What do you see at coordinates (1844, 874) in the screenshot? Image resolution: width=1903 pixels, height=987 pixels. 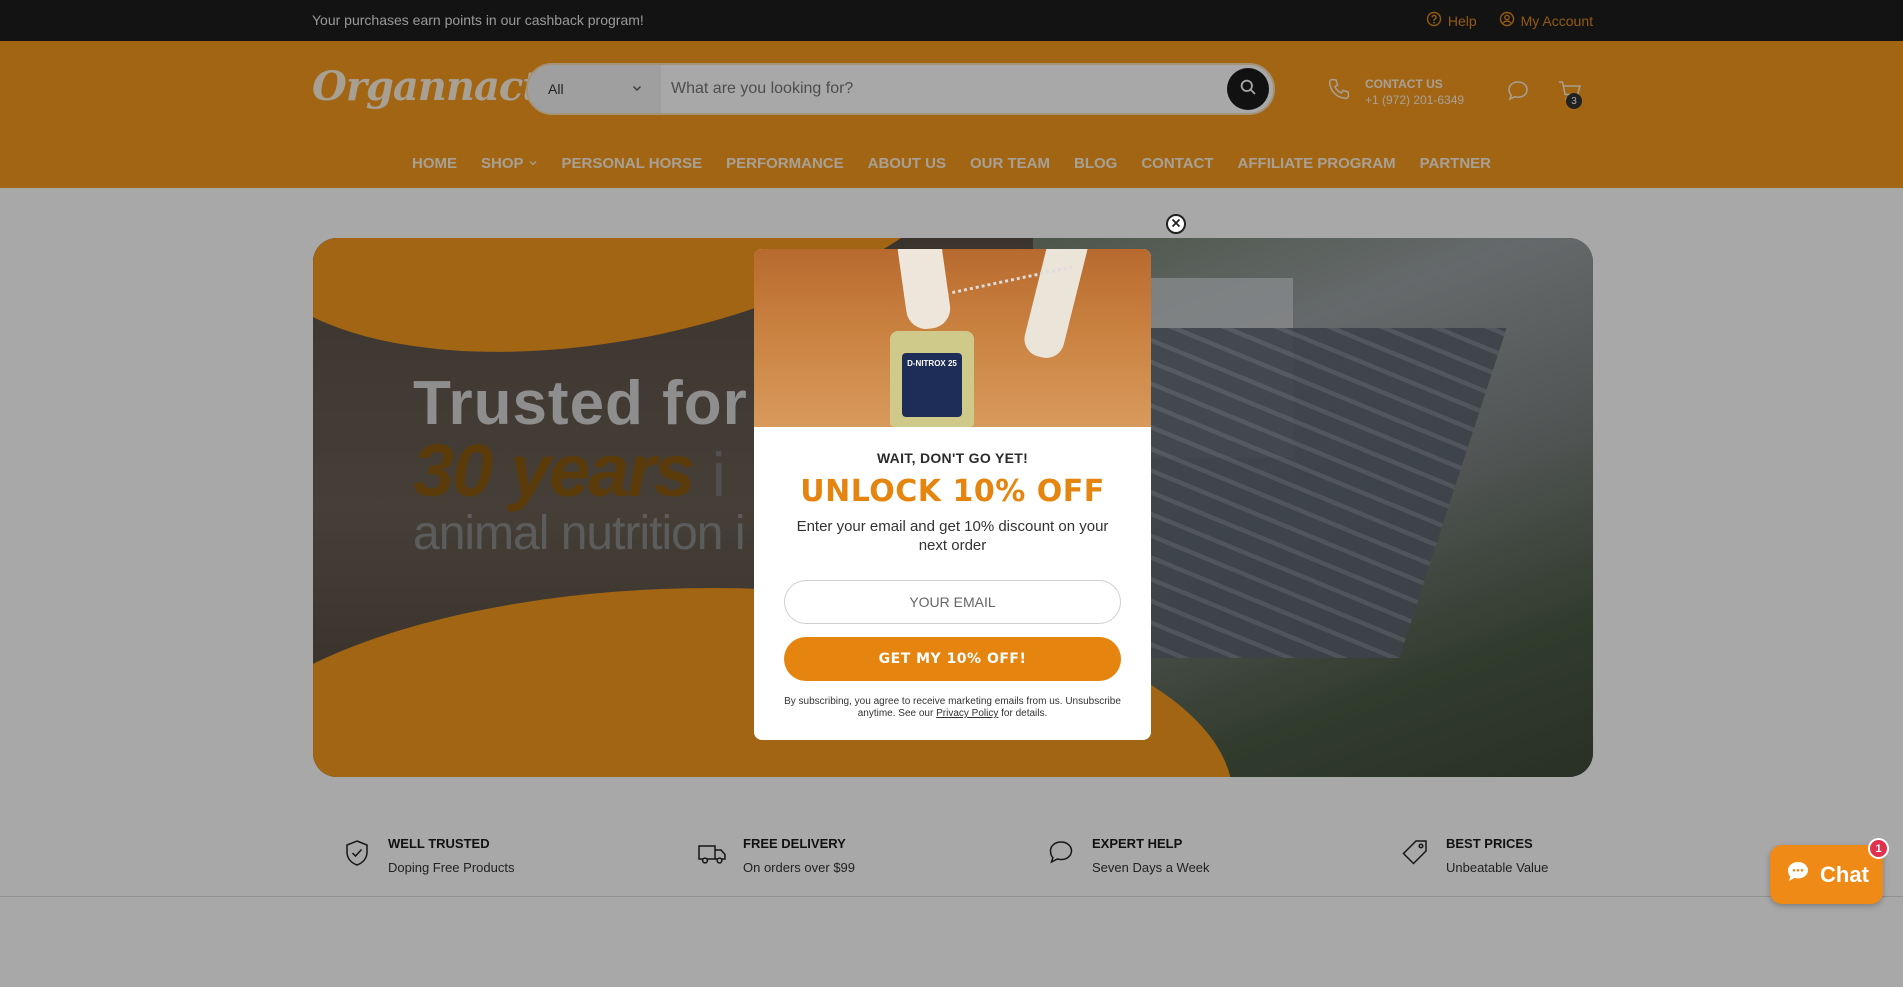 I see `chat-label: Chat` at bounding box center [1844, 874].